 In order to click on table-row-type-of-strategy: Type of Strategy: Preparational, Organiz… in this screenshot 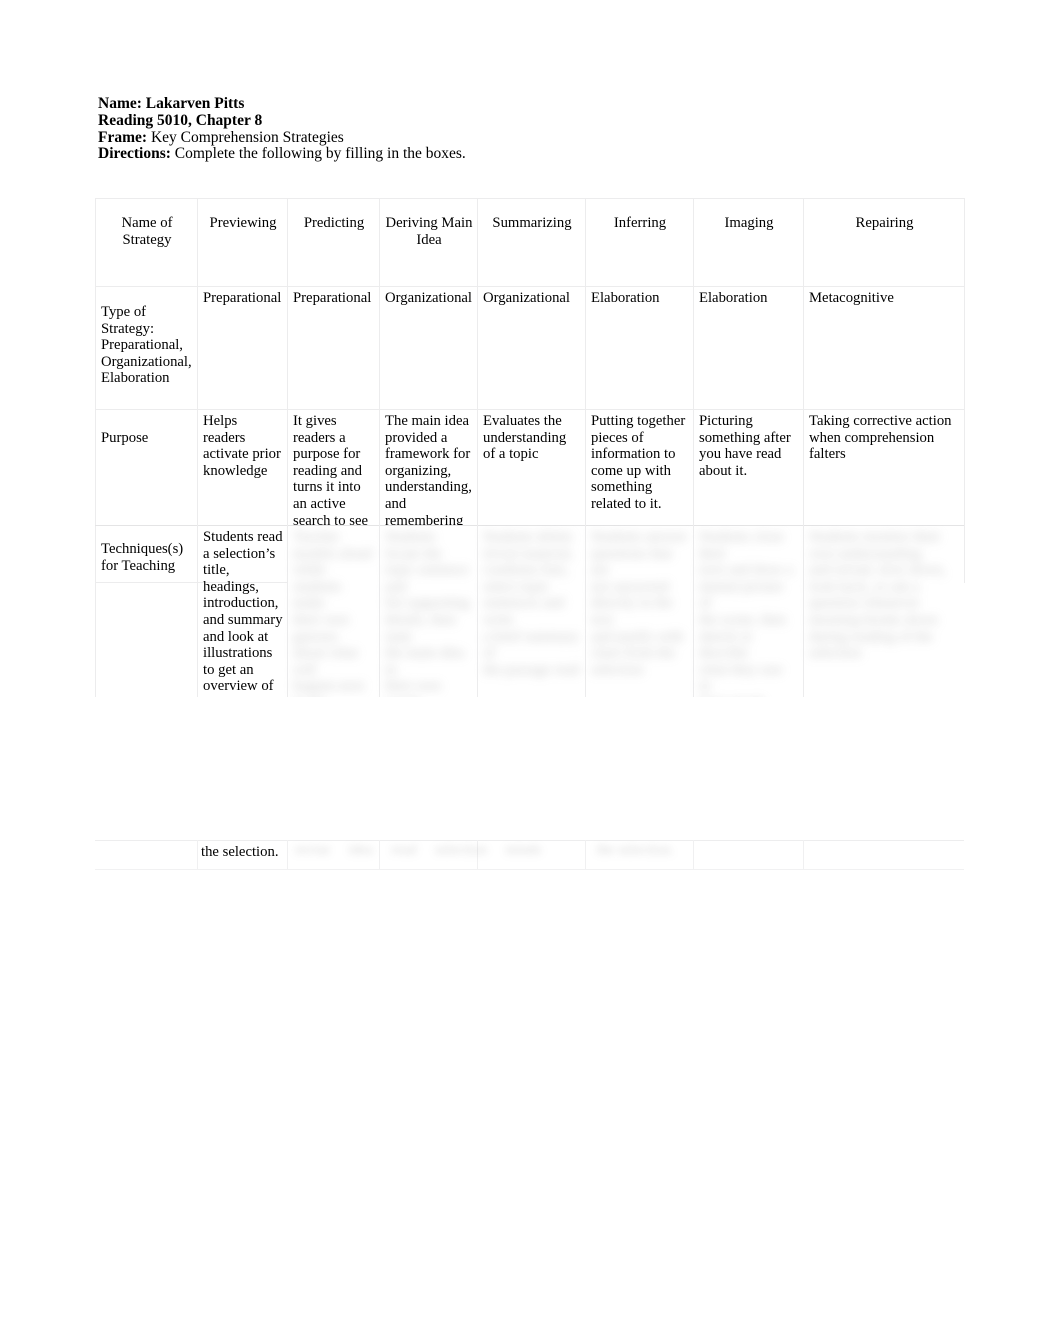, I will do `click(530, 348)`.